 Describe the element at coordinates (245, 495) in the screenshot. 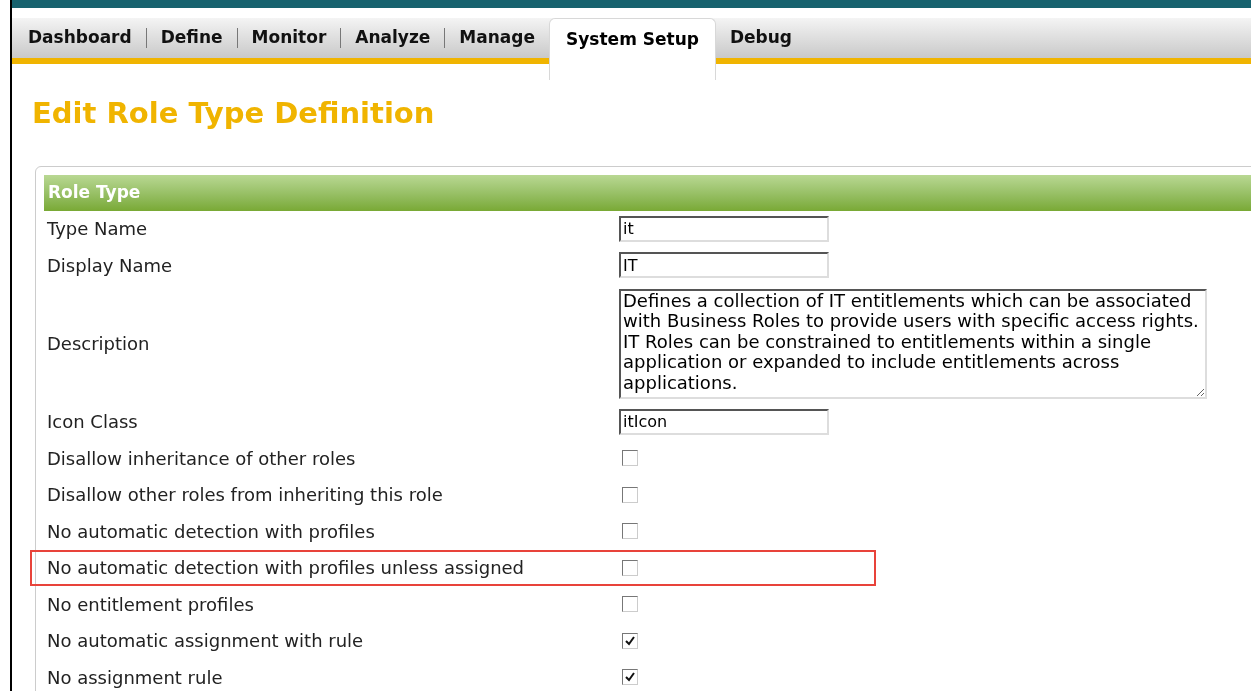

I see `field-label: Disallow other roles from inheriting this role` at that location.